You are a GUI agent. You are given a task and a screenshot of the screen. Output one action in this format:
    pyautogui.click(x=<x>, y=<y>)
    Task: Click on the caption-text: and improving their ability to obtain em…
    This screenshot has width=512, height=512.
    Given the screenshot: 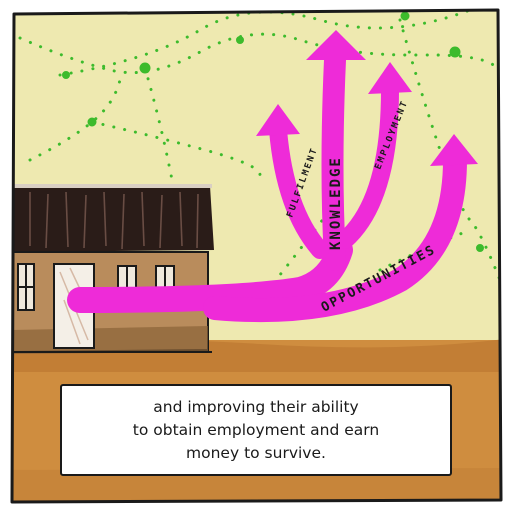 What is the action you would take?
    pyautogui.click(x=256, y=430)
    